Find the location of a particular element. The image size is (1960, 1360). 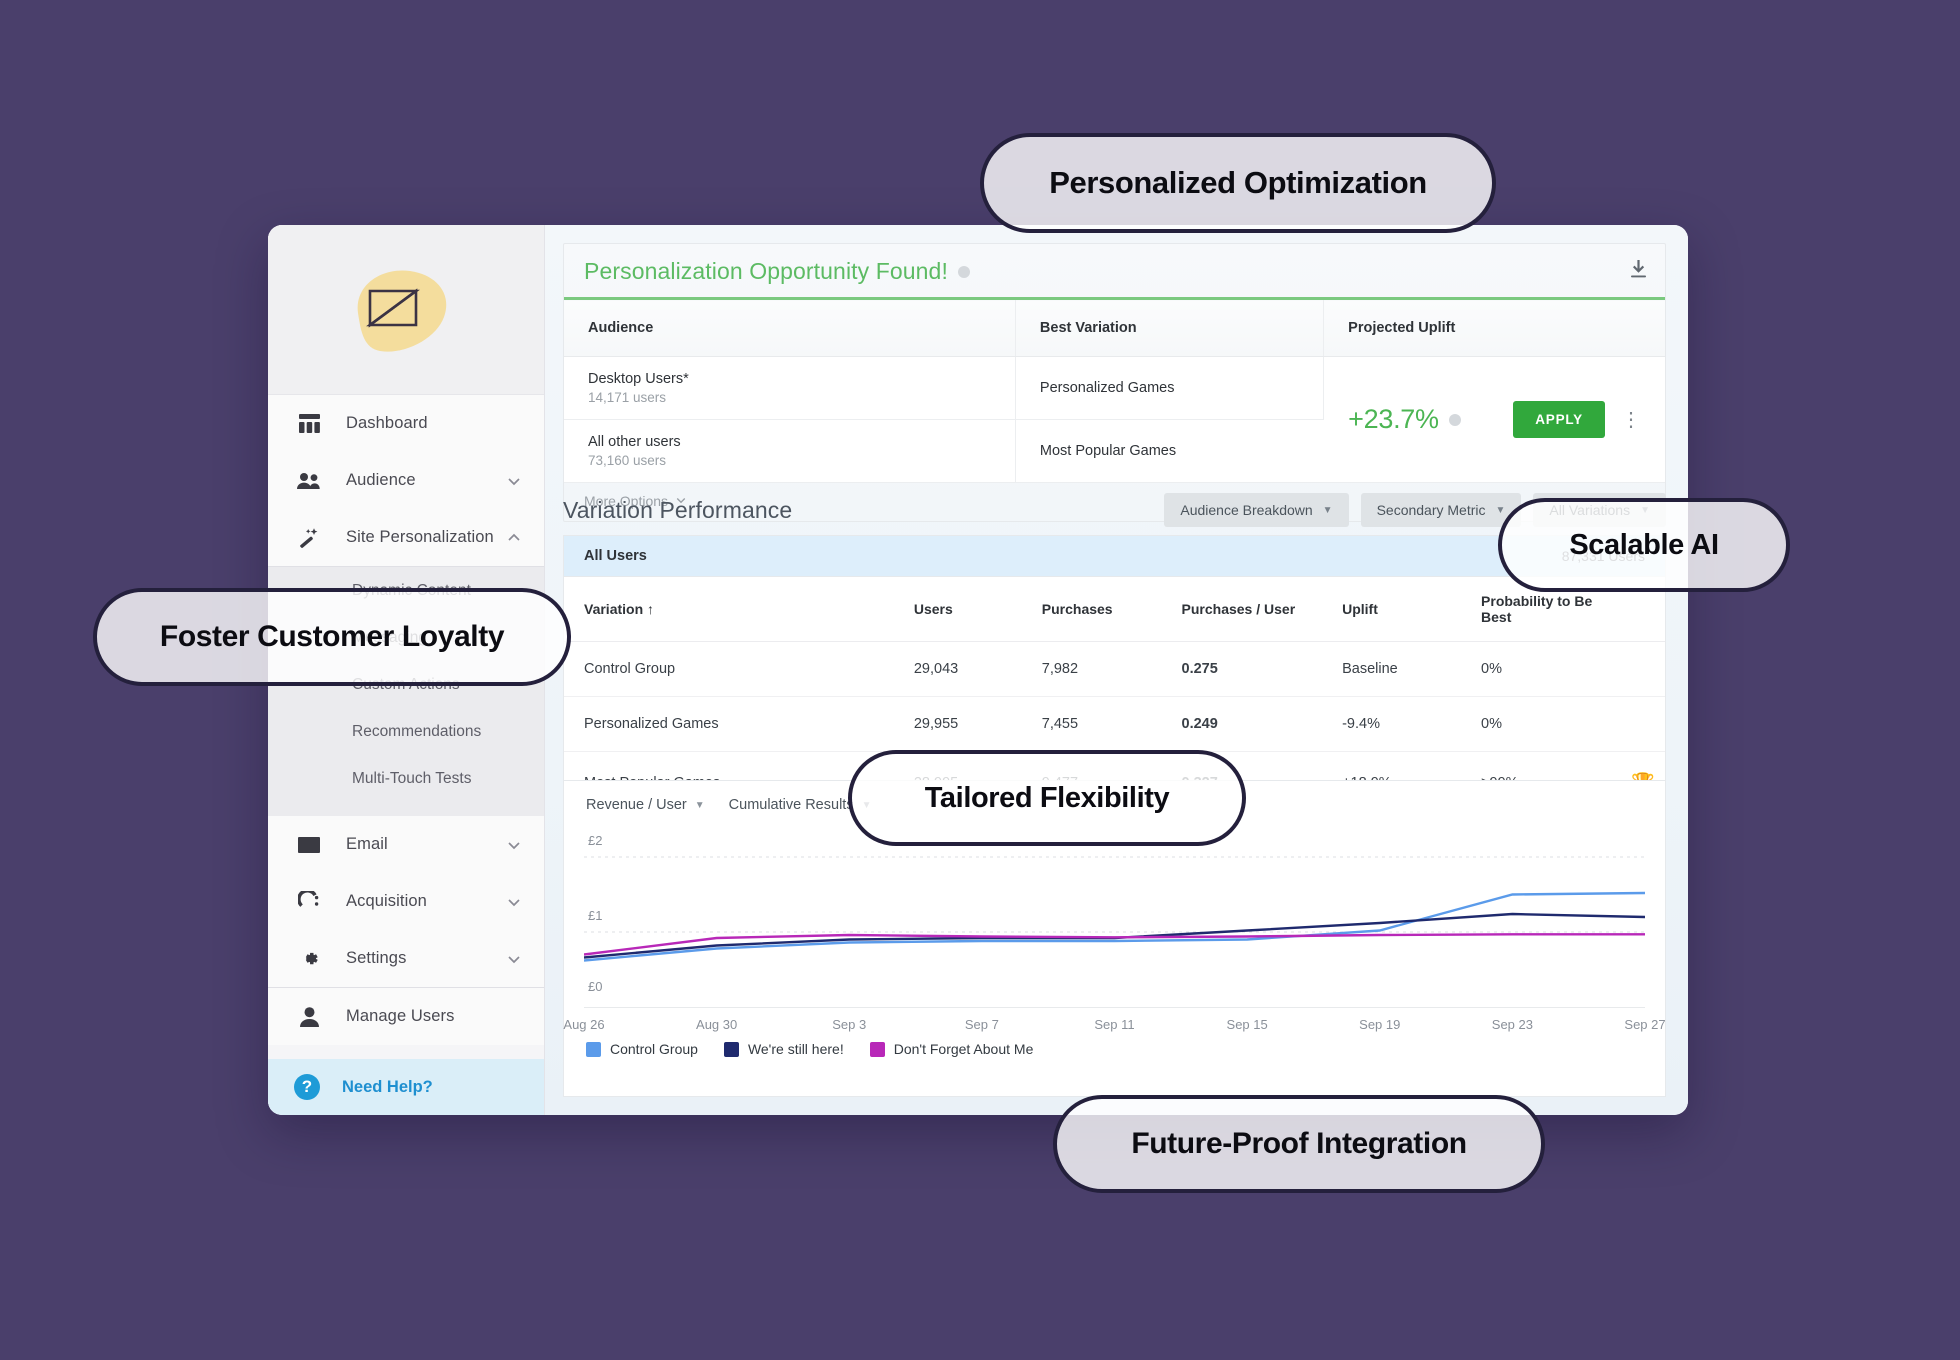

sidebar-subitem-label: Multi-Touch Tests is located at coordinates (412, 778).